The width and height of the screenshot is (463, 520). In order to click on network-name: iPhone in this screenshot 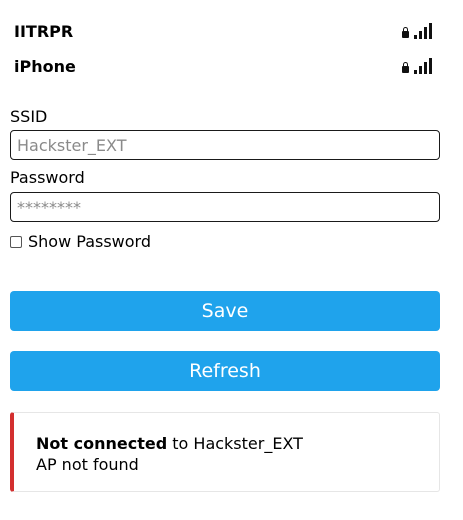, I will do `click(45, 66)`.